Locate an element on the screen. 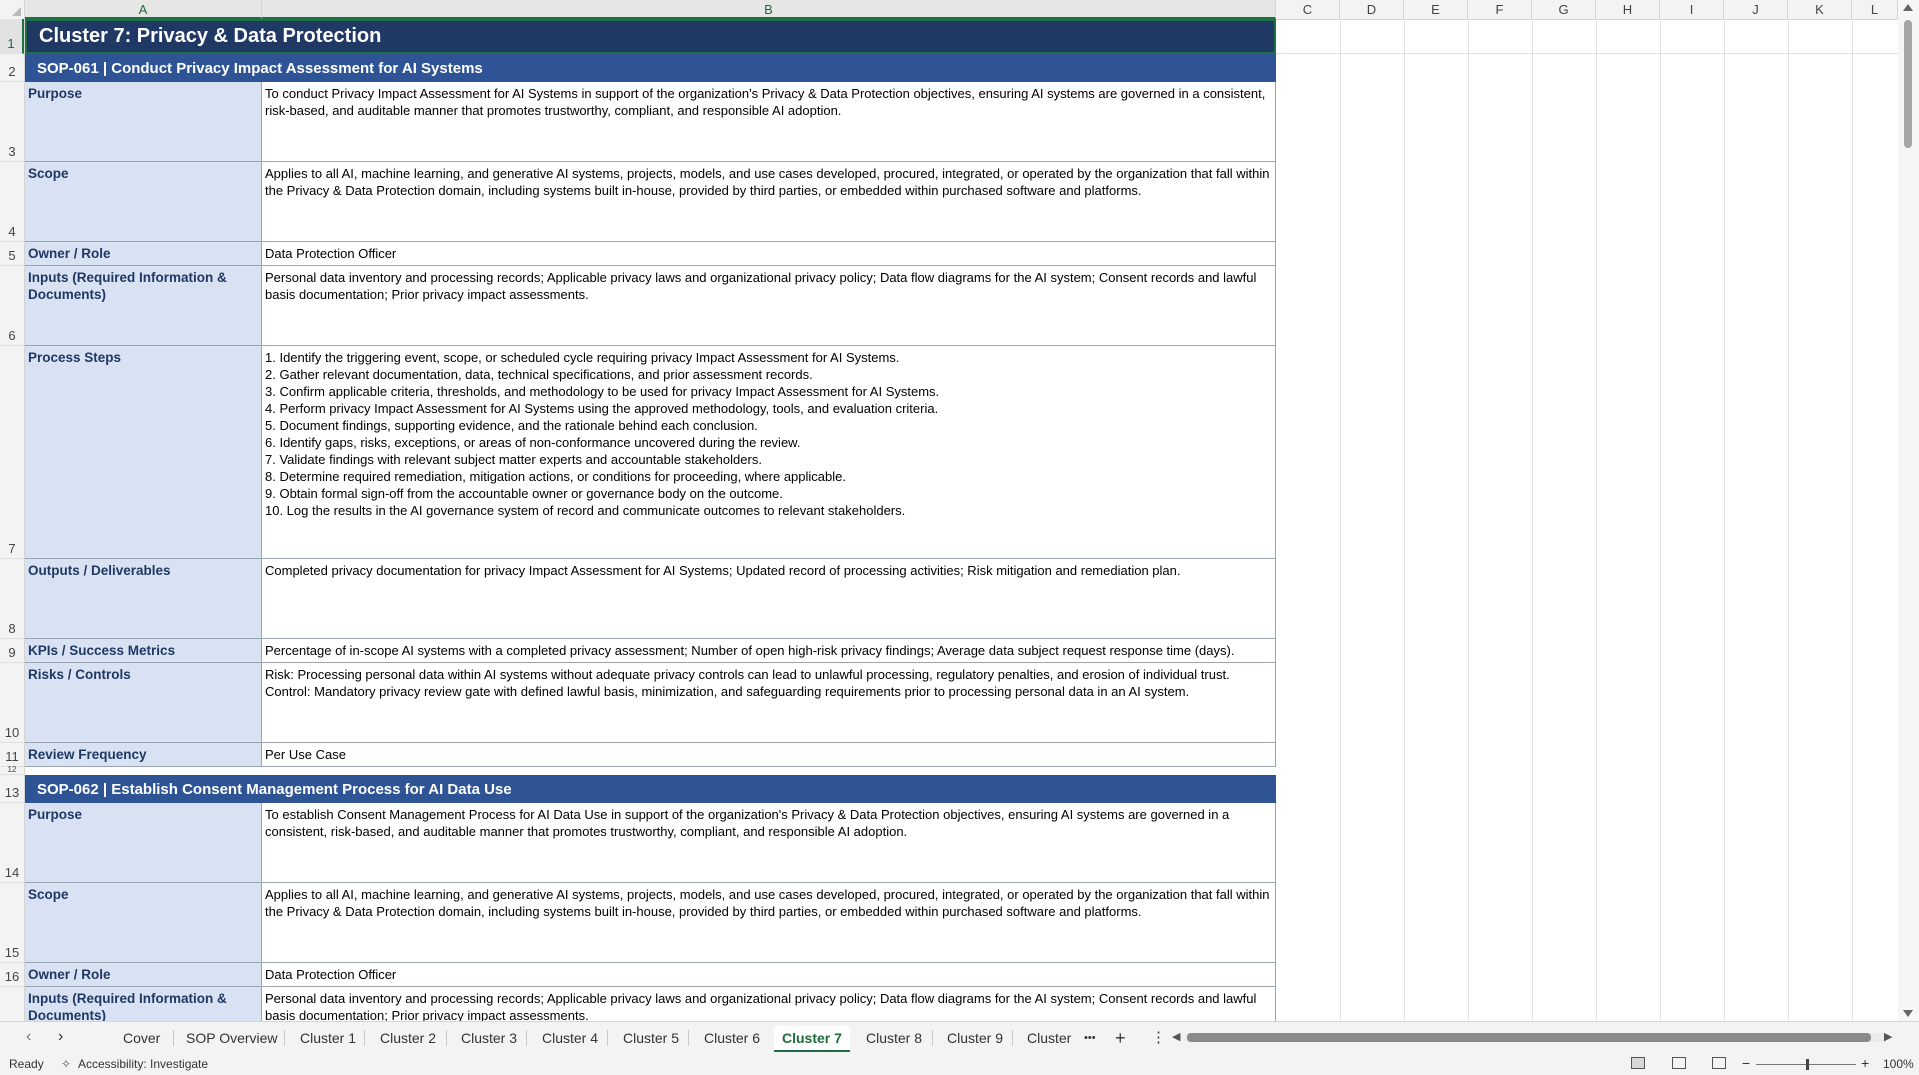 Image resolution: width=1919 pixels, height=1075 pixels. scroll-left-icon: ◀ is located at coordinates (1176, 1036).